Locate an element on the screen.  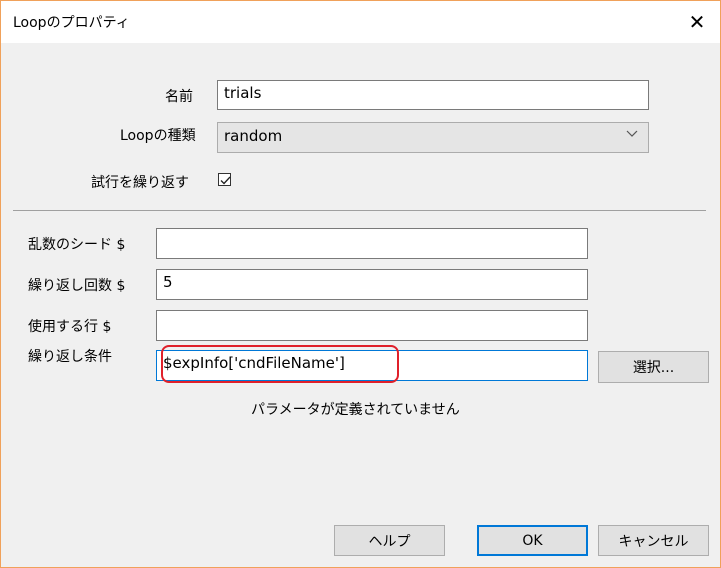
title-bar: Loopのプロパティ ✕ is located at coordinates (360, 22).